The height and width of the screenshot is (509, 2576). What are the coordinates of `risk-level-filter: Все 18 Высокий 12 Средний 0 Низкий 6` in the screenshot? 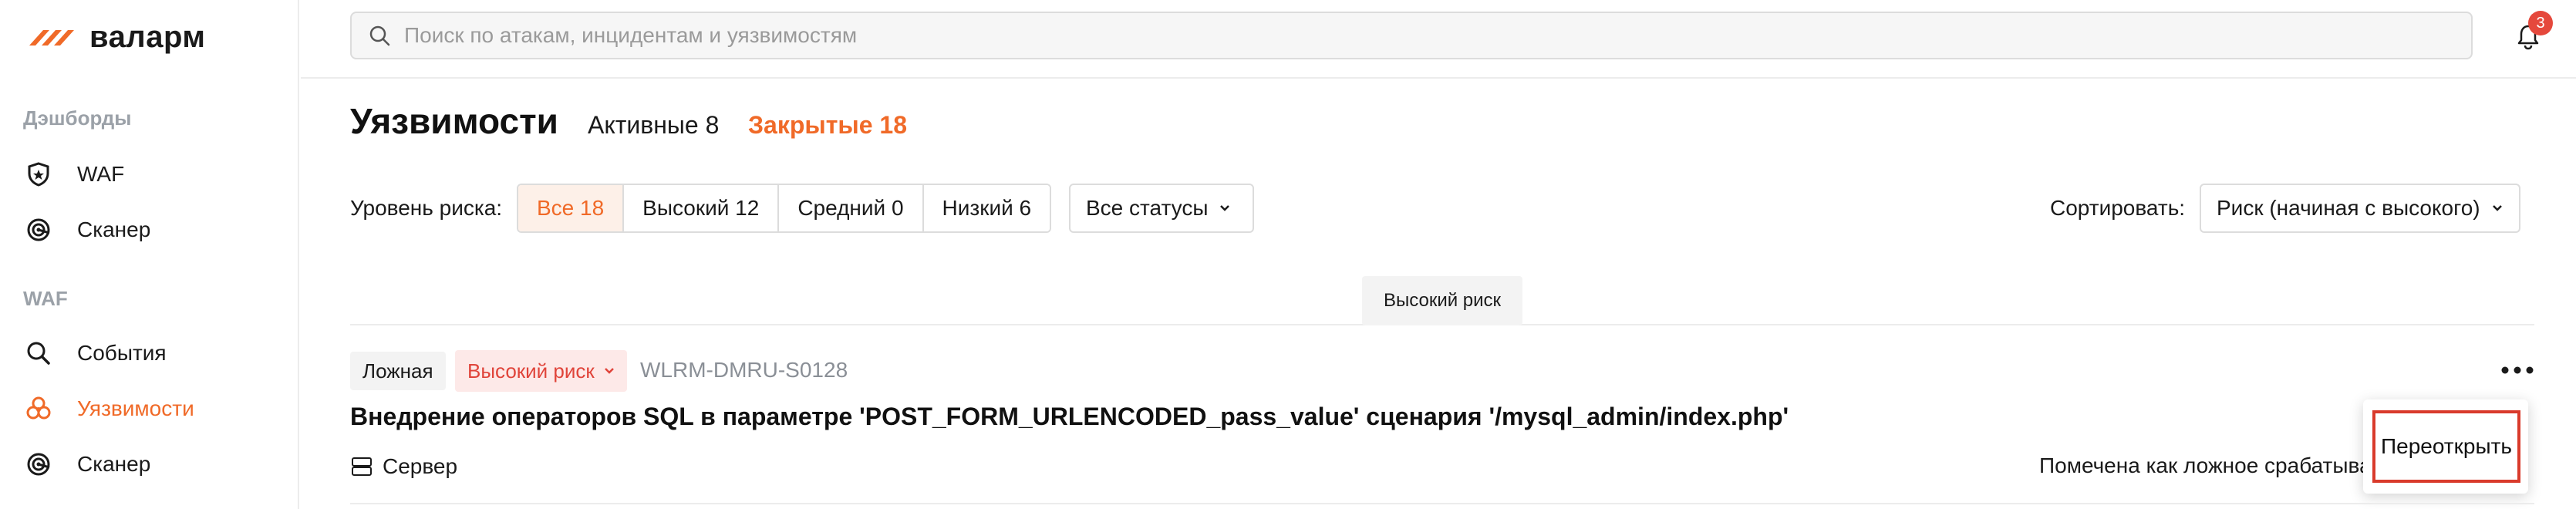 It's located at (784, 208).